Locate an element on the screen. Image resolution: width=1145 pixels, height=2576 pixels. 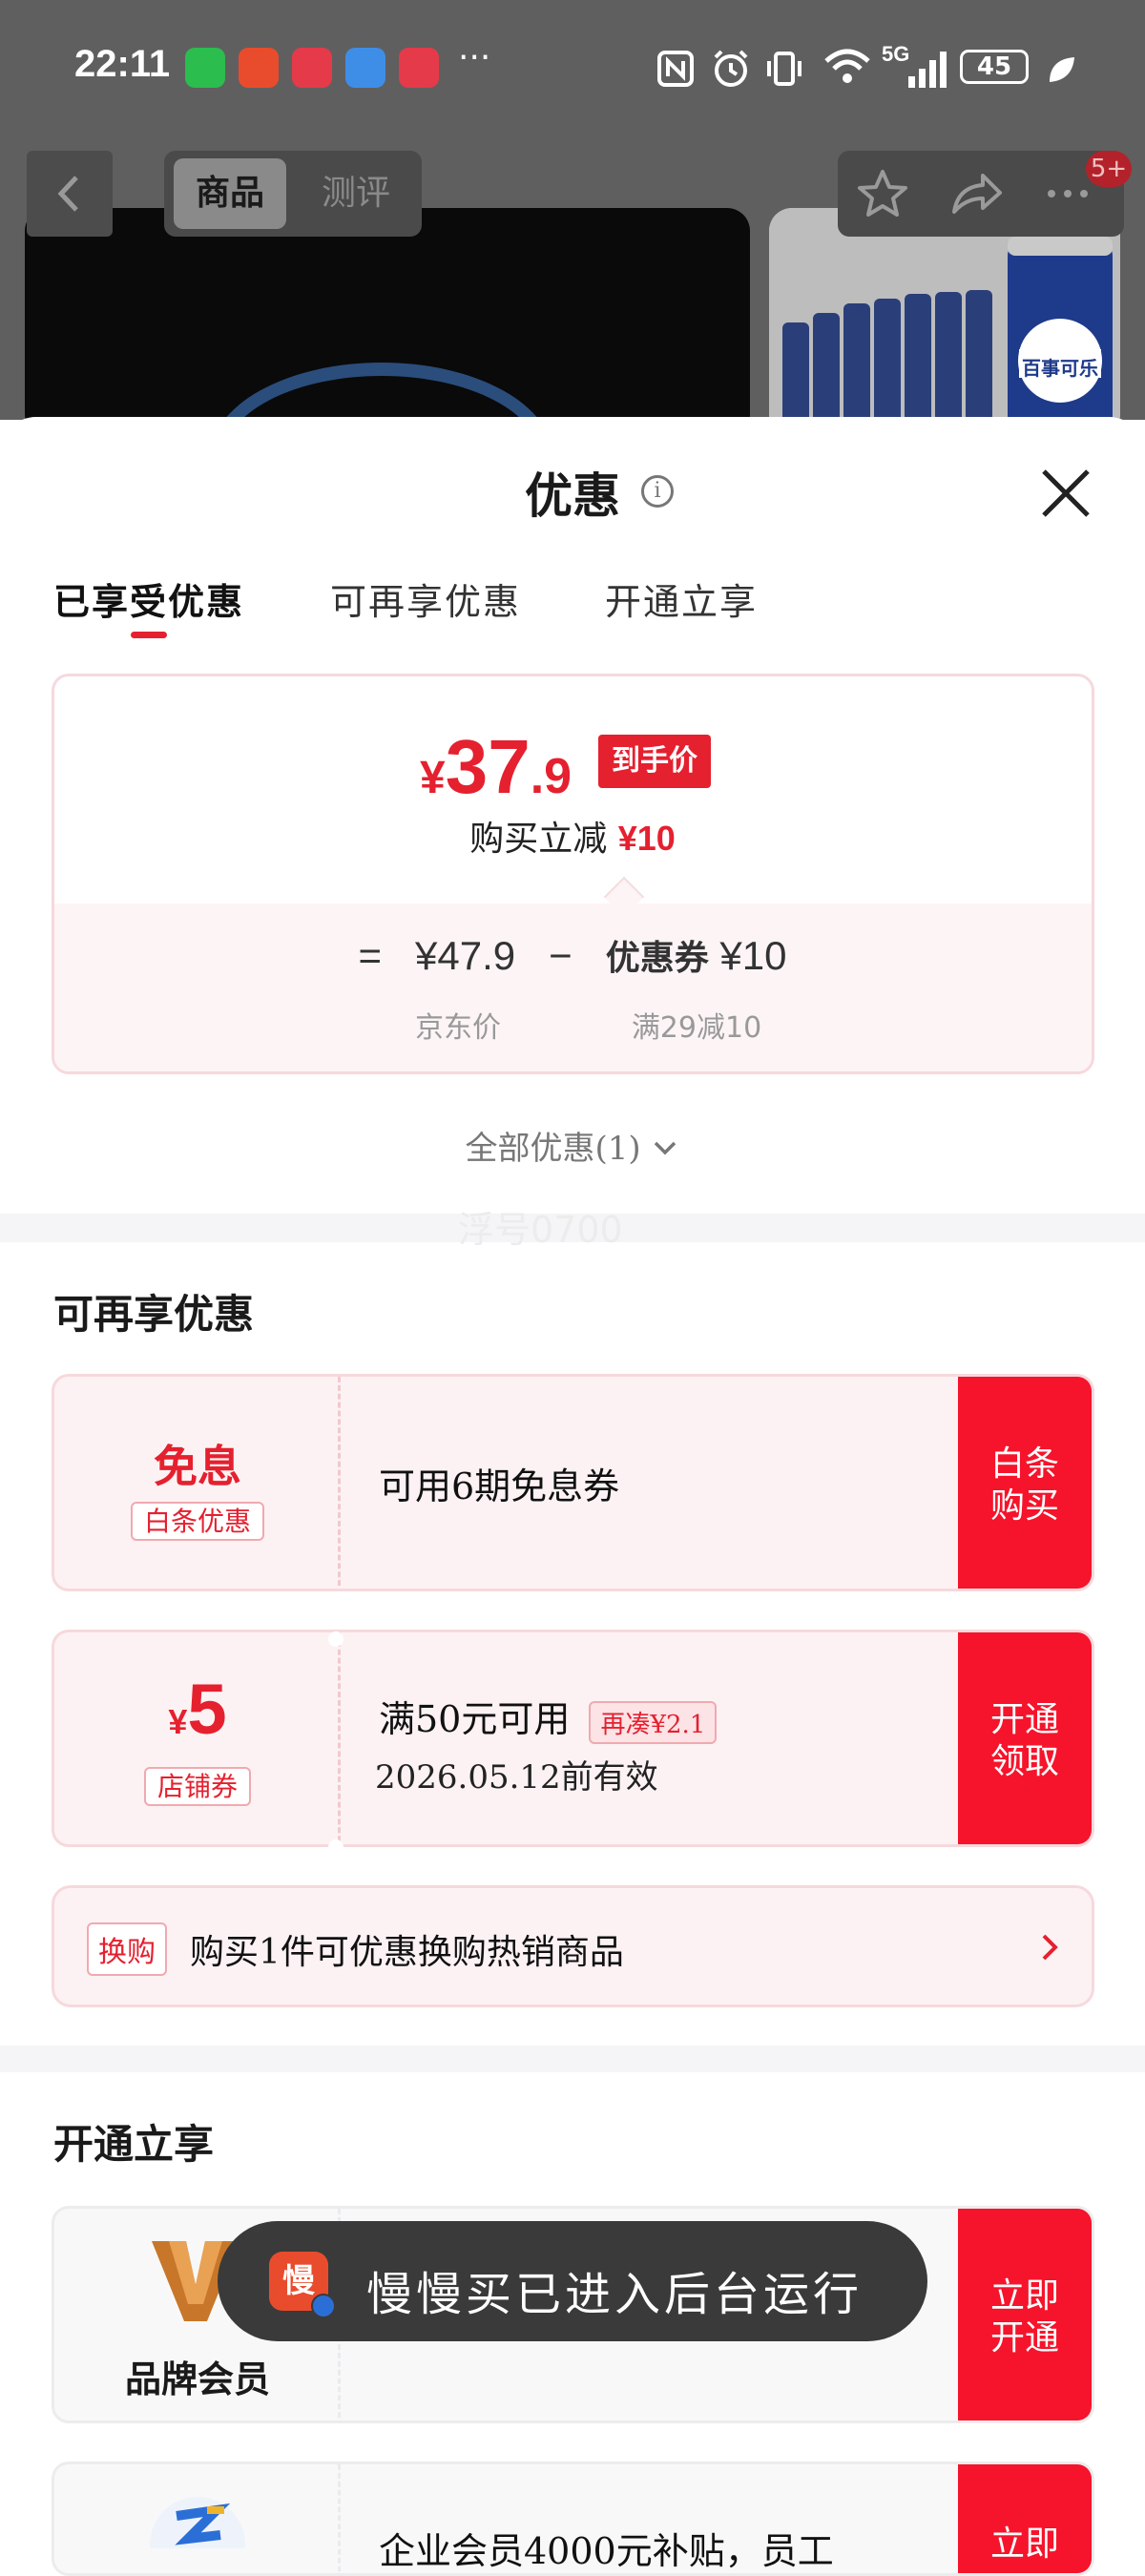
shop-coupon-card: ¥5 店铺券 满50元可用 再凑¥2.1 2026.05.12前有效 开通 领取 is located at coordinates (573, 1738).